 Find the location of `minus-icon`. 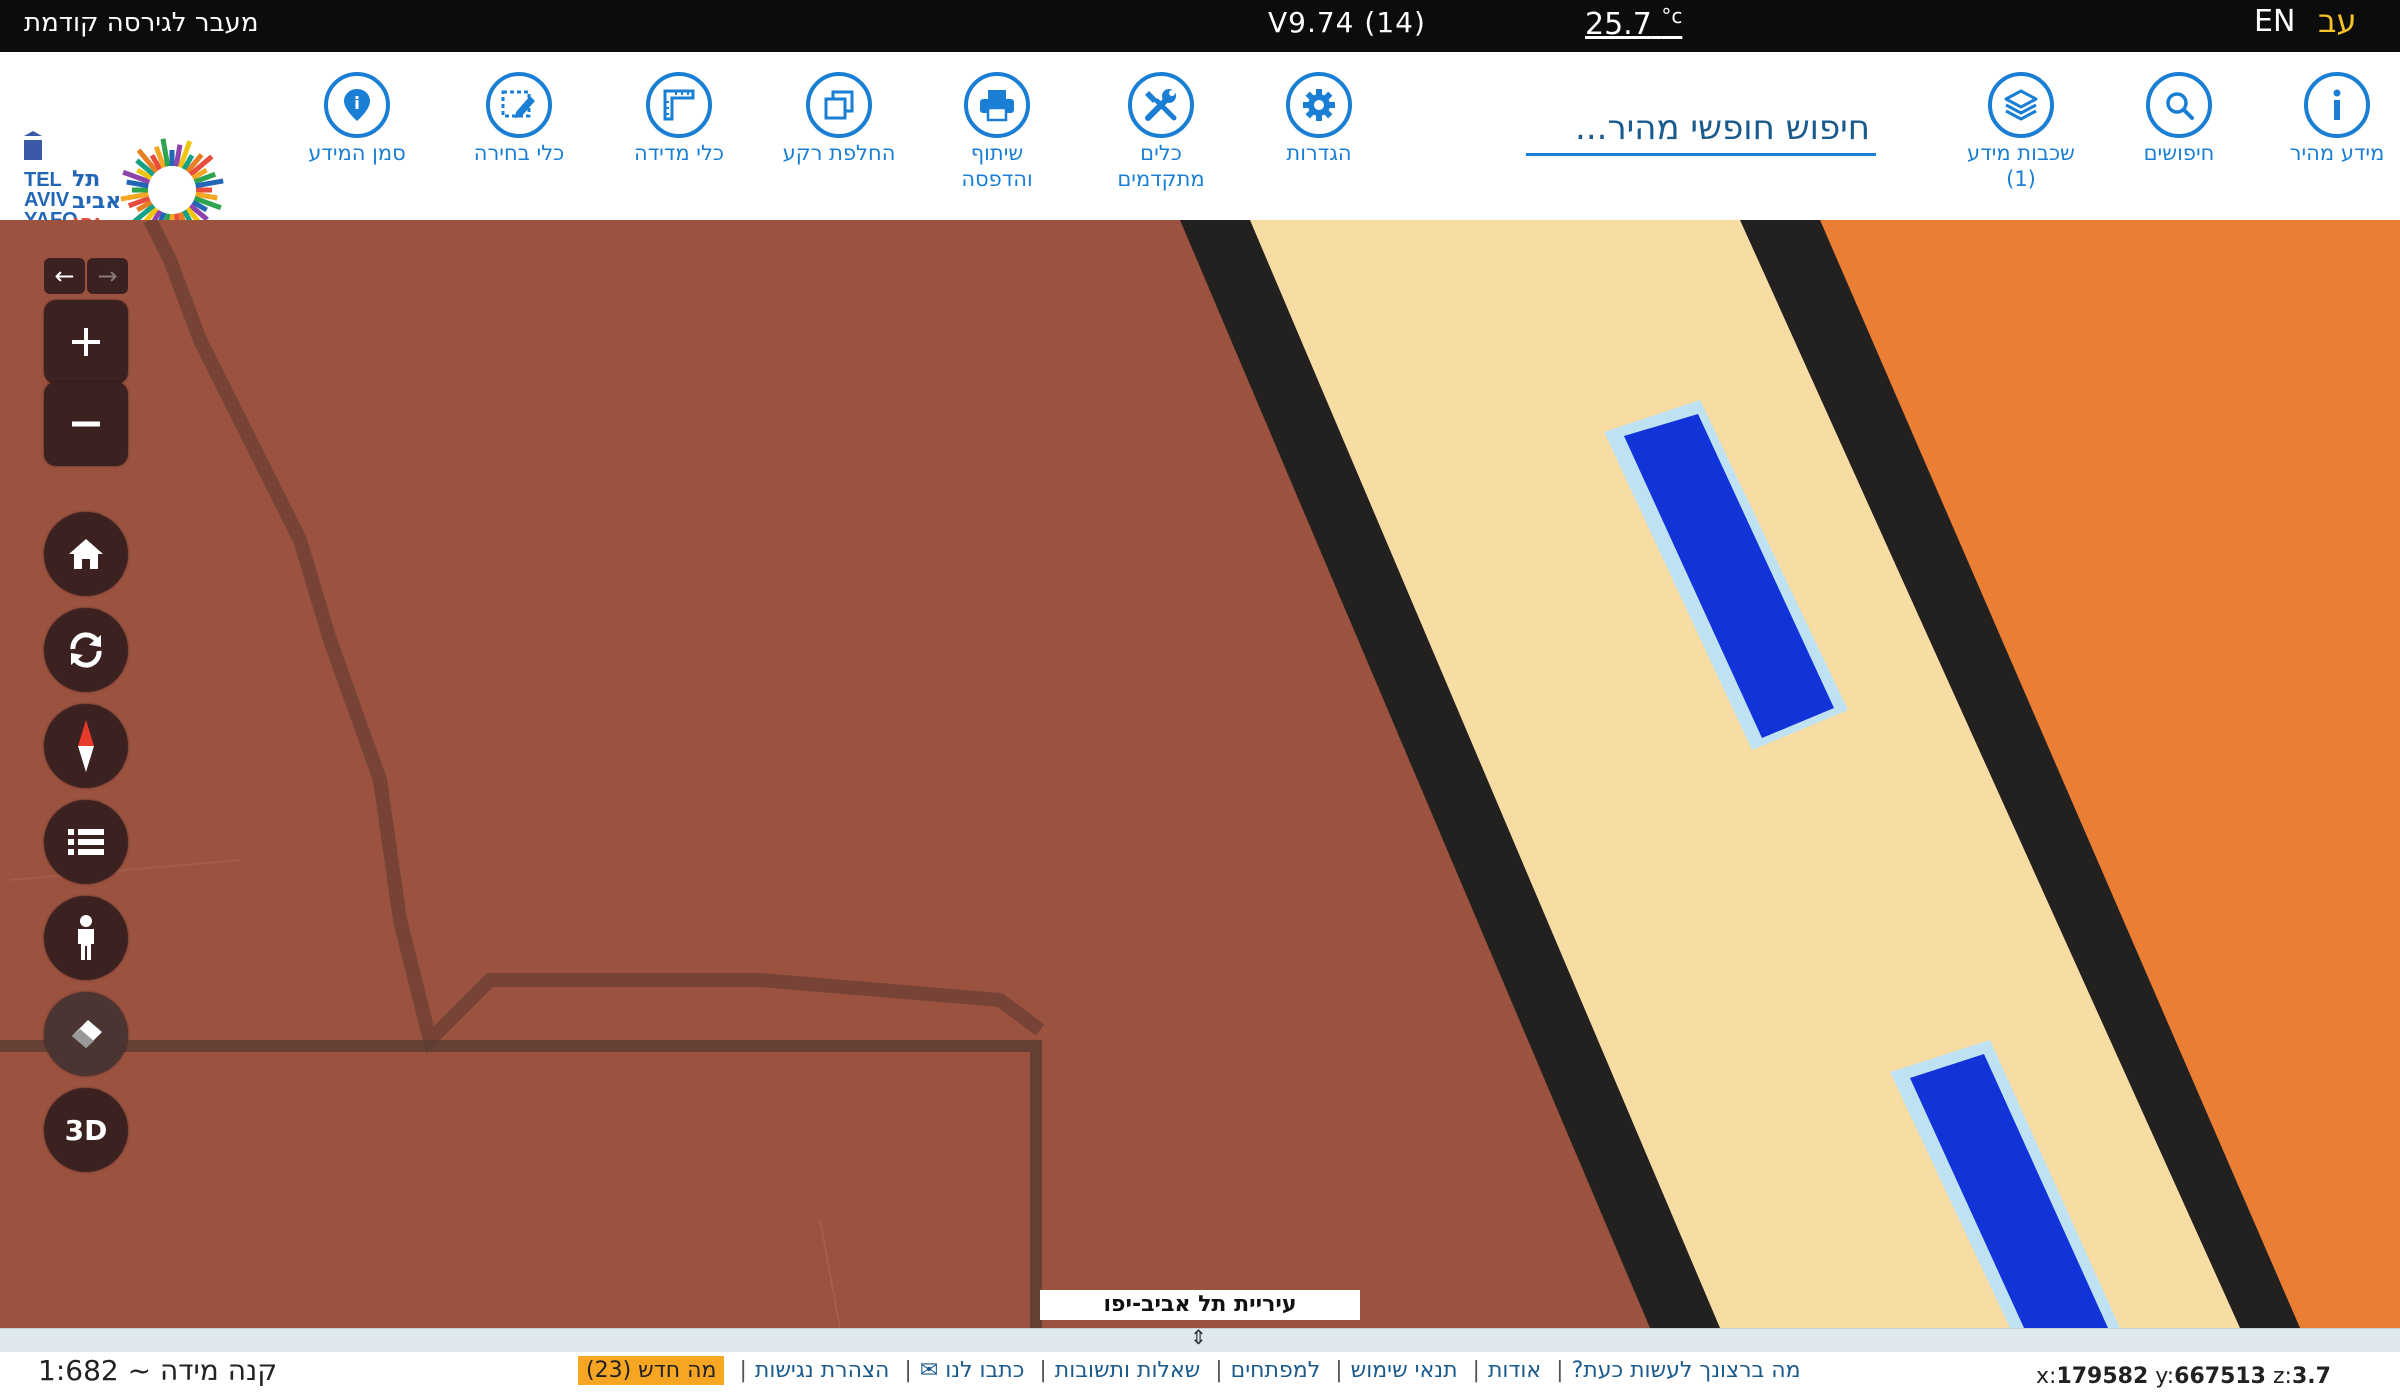

minus-icon is located at coordinates (86, 424).